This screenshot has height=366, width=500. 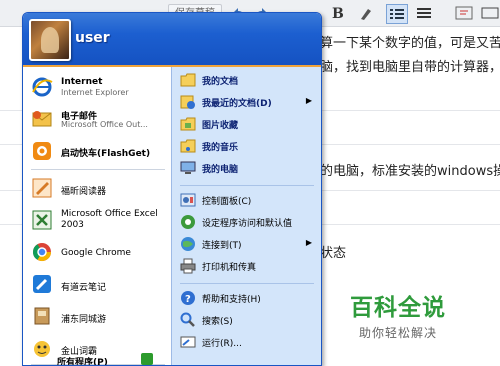 What do you see at coordinates (248, 169) in the screenshot?
I see `place-my-computer: 我的电脑` at bounding box center [248, 169].